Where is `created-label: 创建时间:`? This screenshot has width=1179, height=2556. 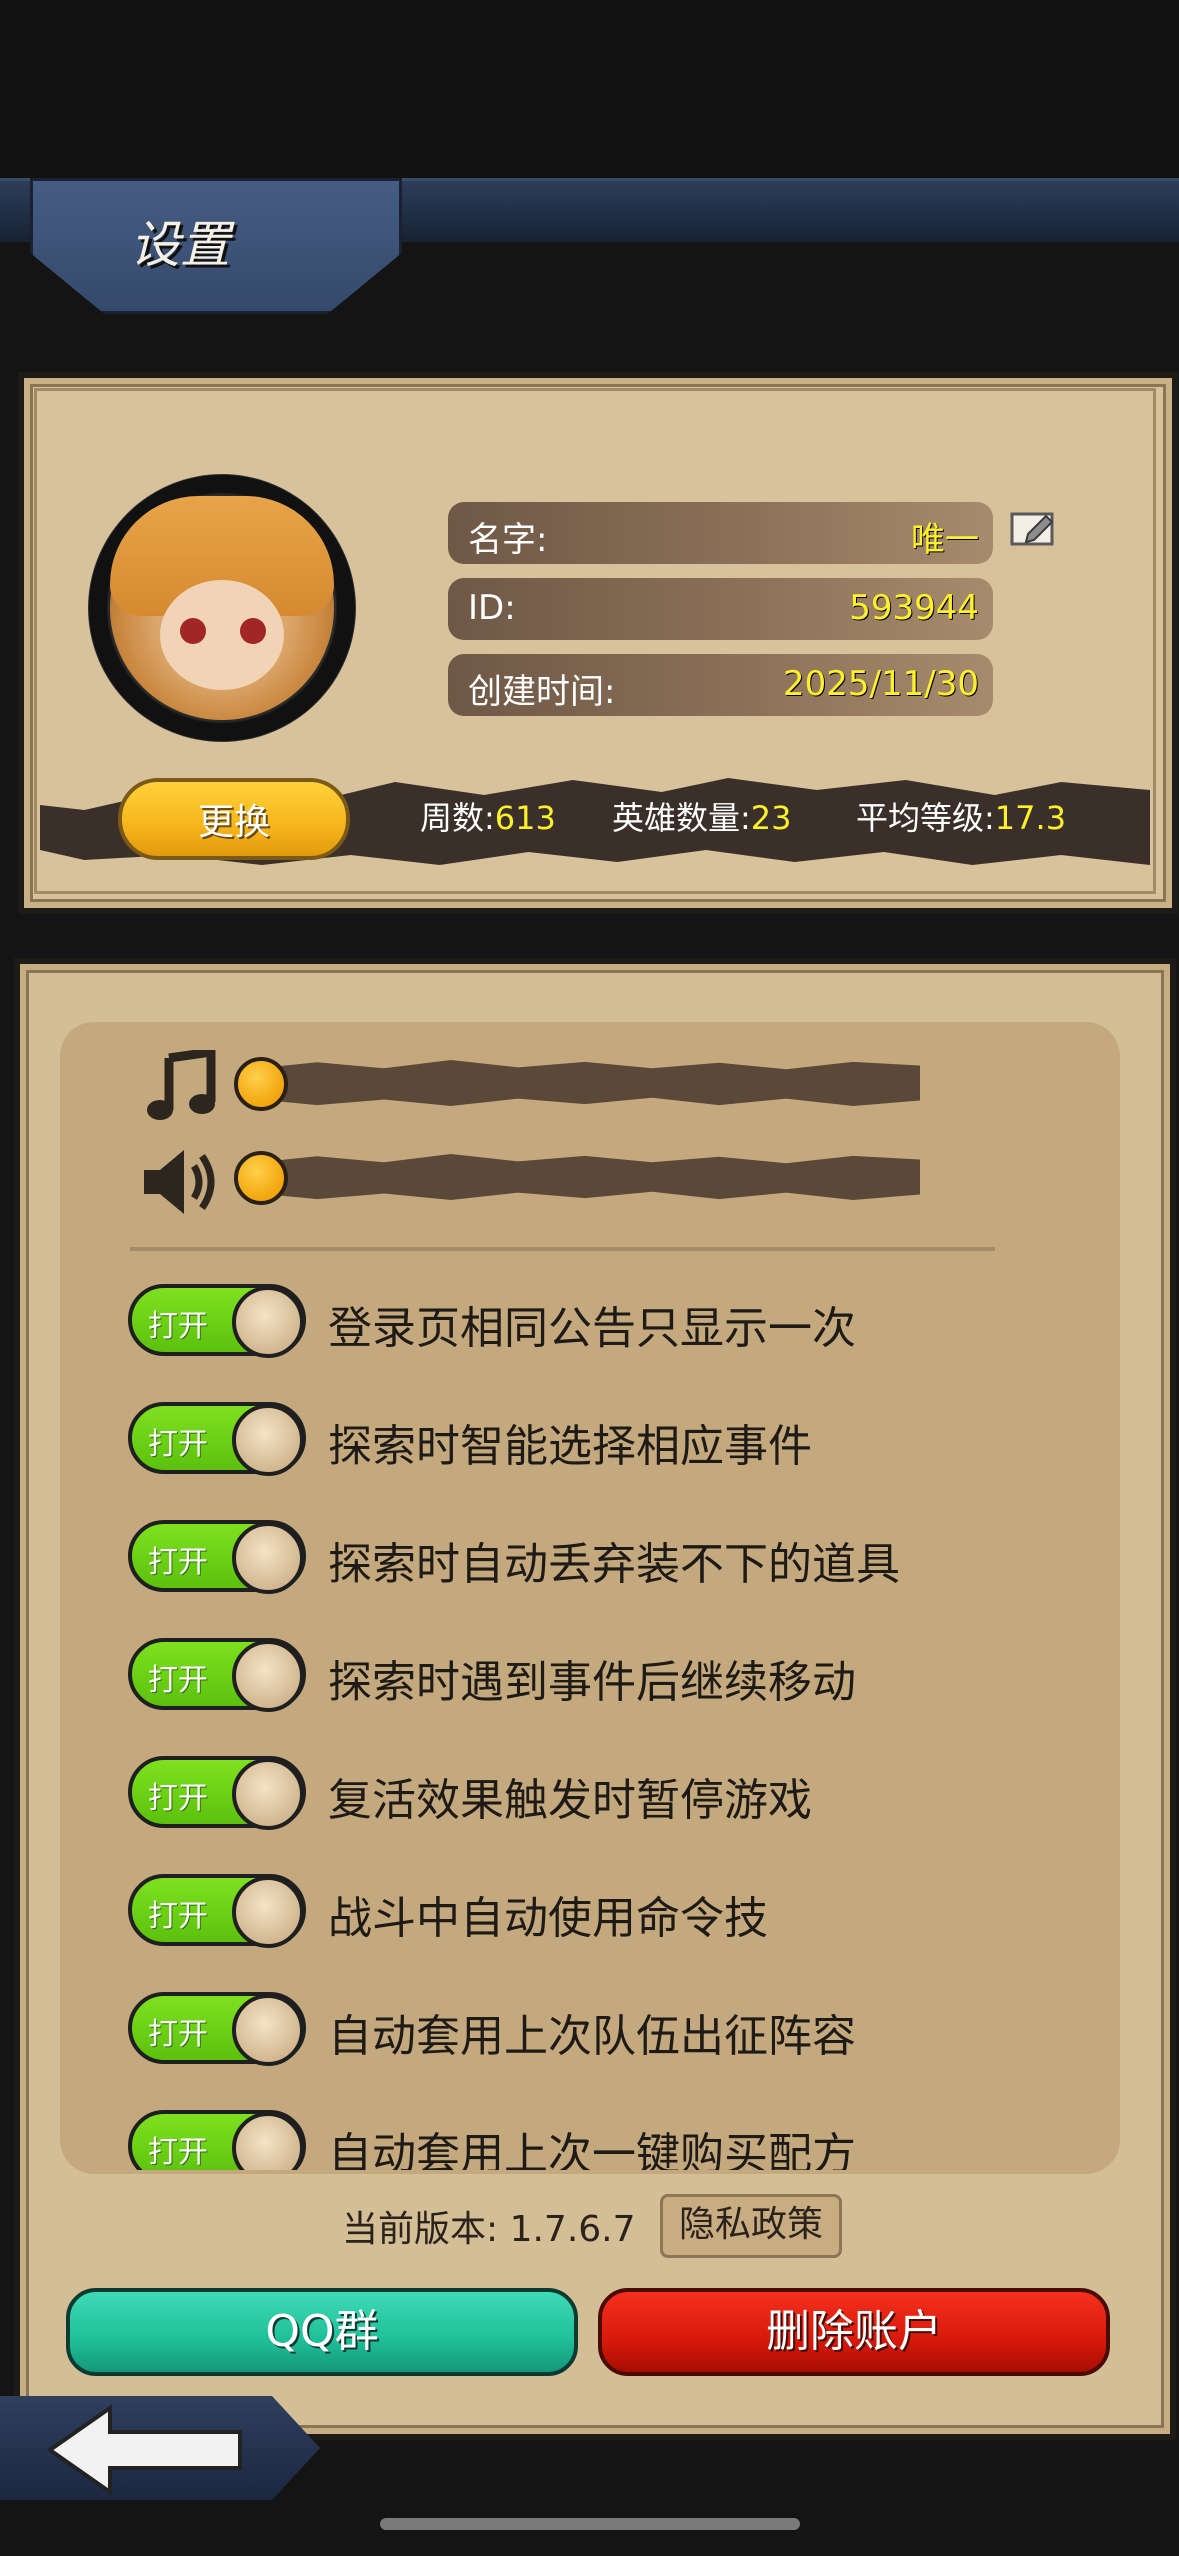 created-label: 创建时间: is located at coordinates (542, 692).